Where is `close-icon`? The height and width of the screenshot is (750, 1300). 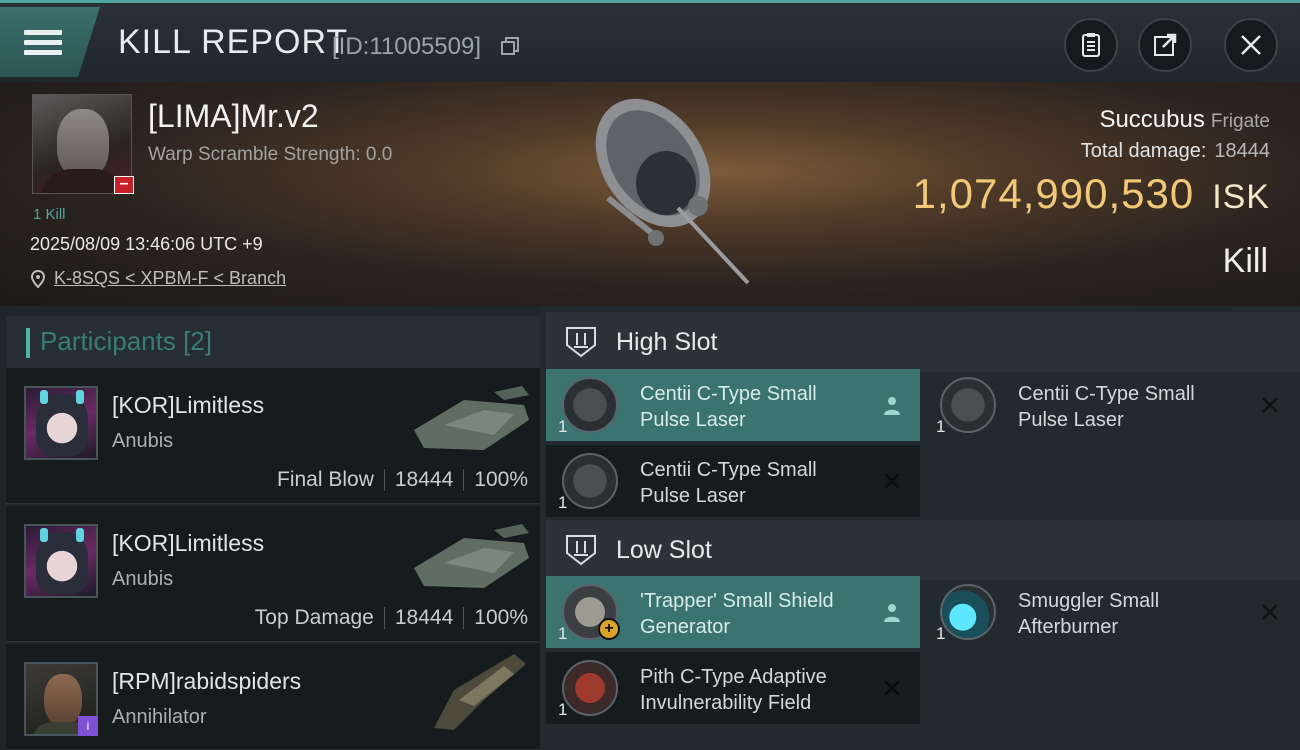
close-icon is located at coordinates (1251, 45).